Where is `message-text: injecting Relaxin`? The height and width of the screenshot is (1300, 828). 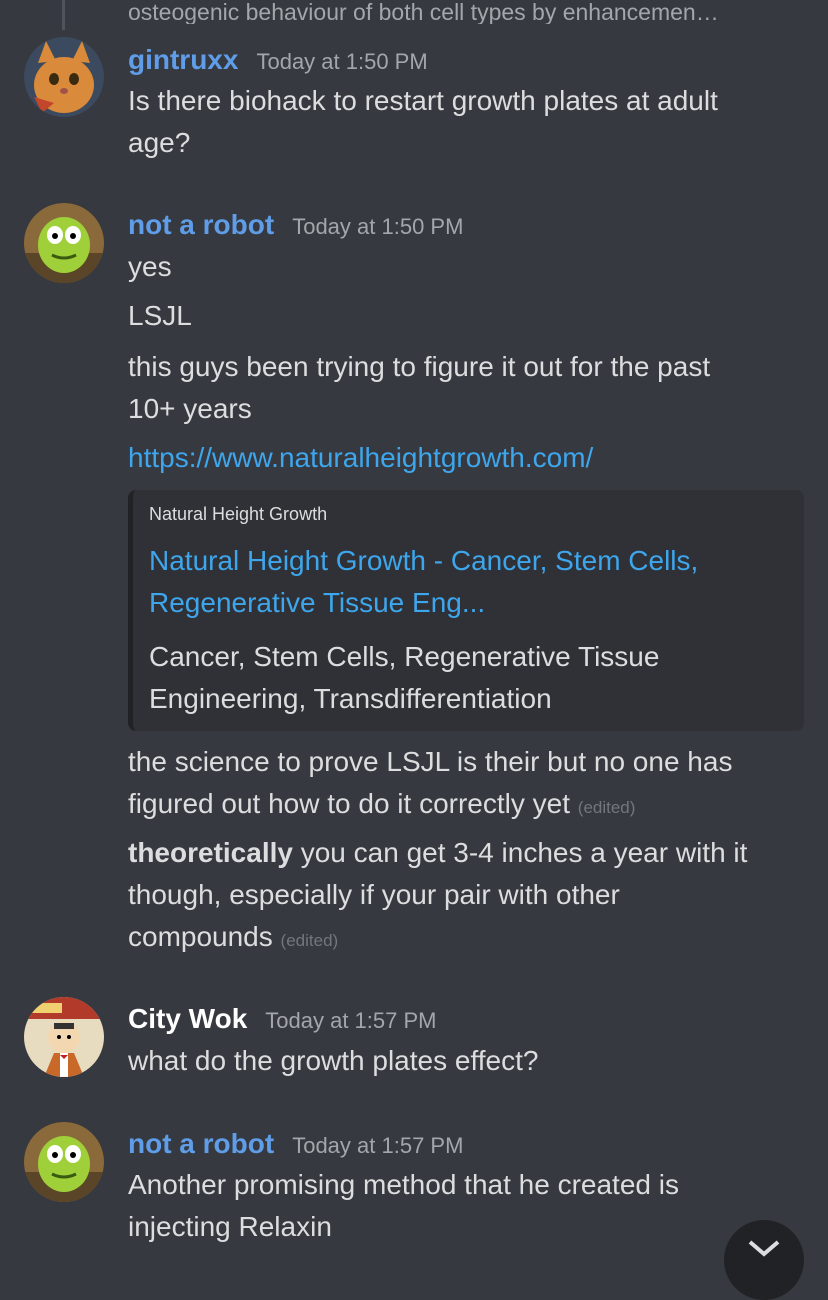 message-text: injecting Relaxin is located at coordinates (230, 1226).